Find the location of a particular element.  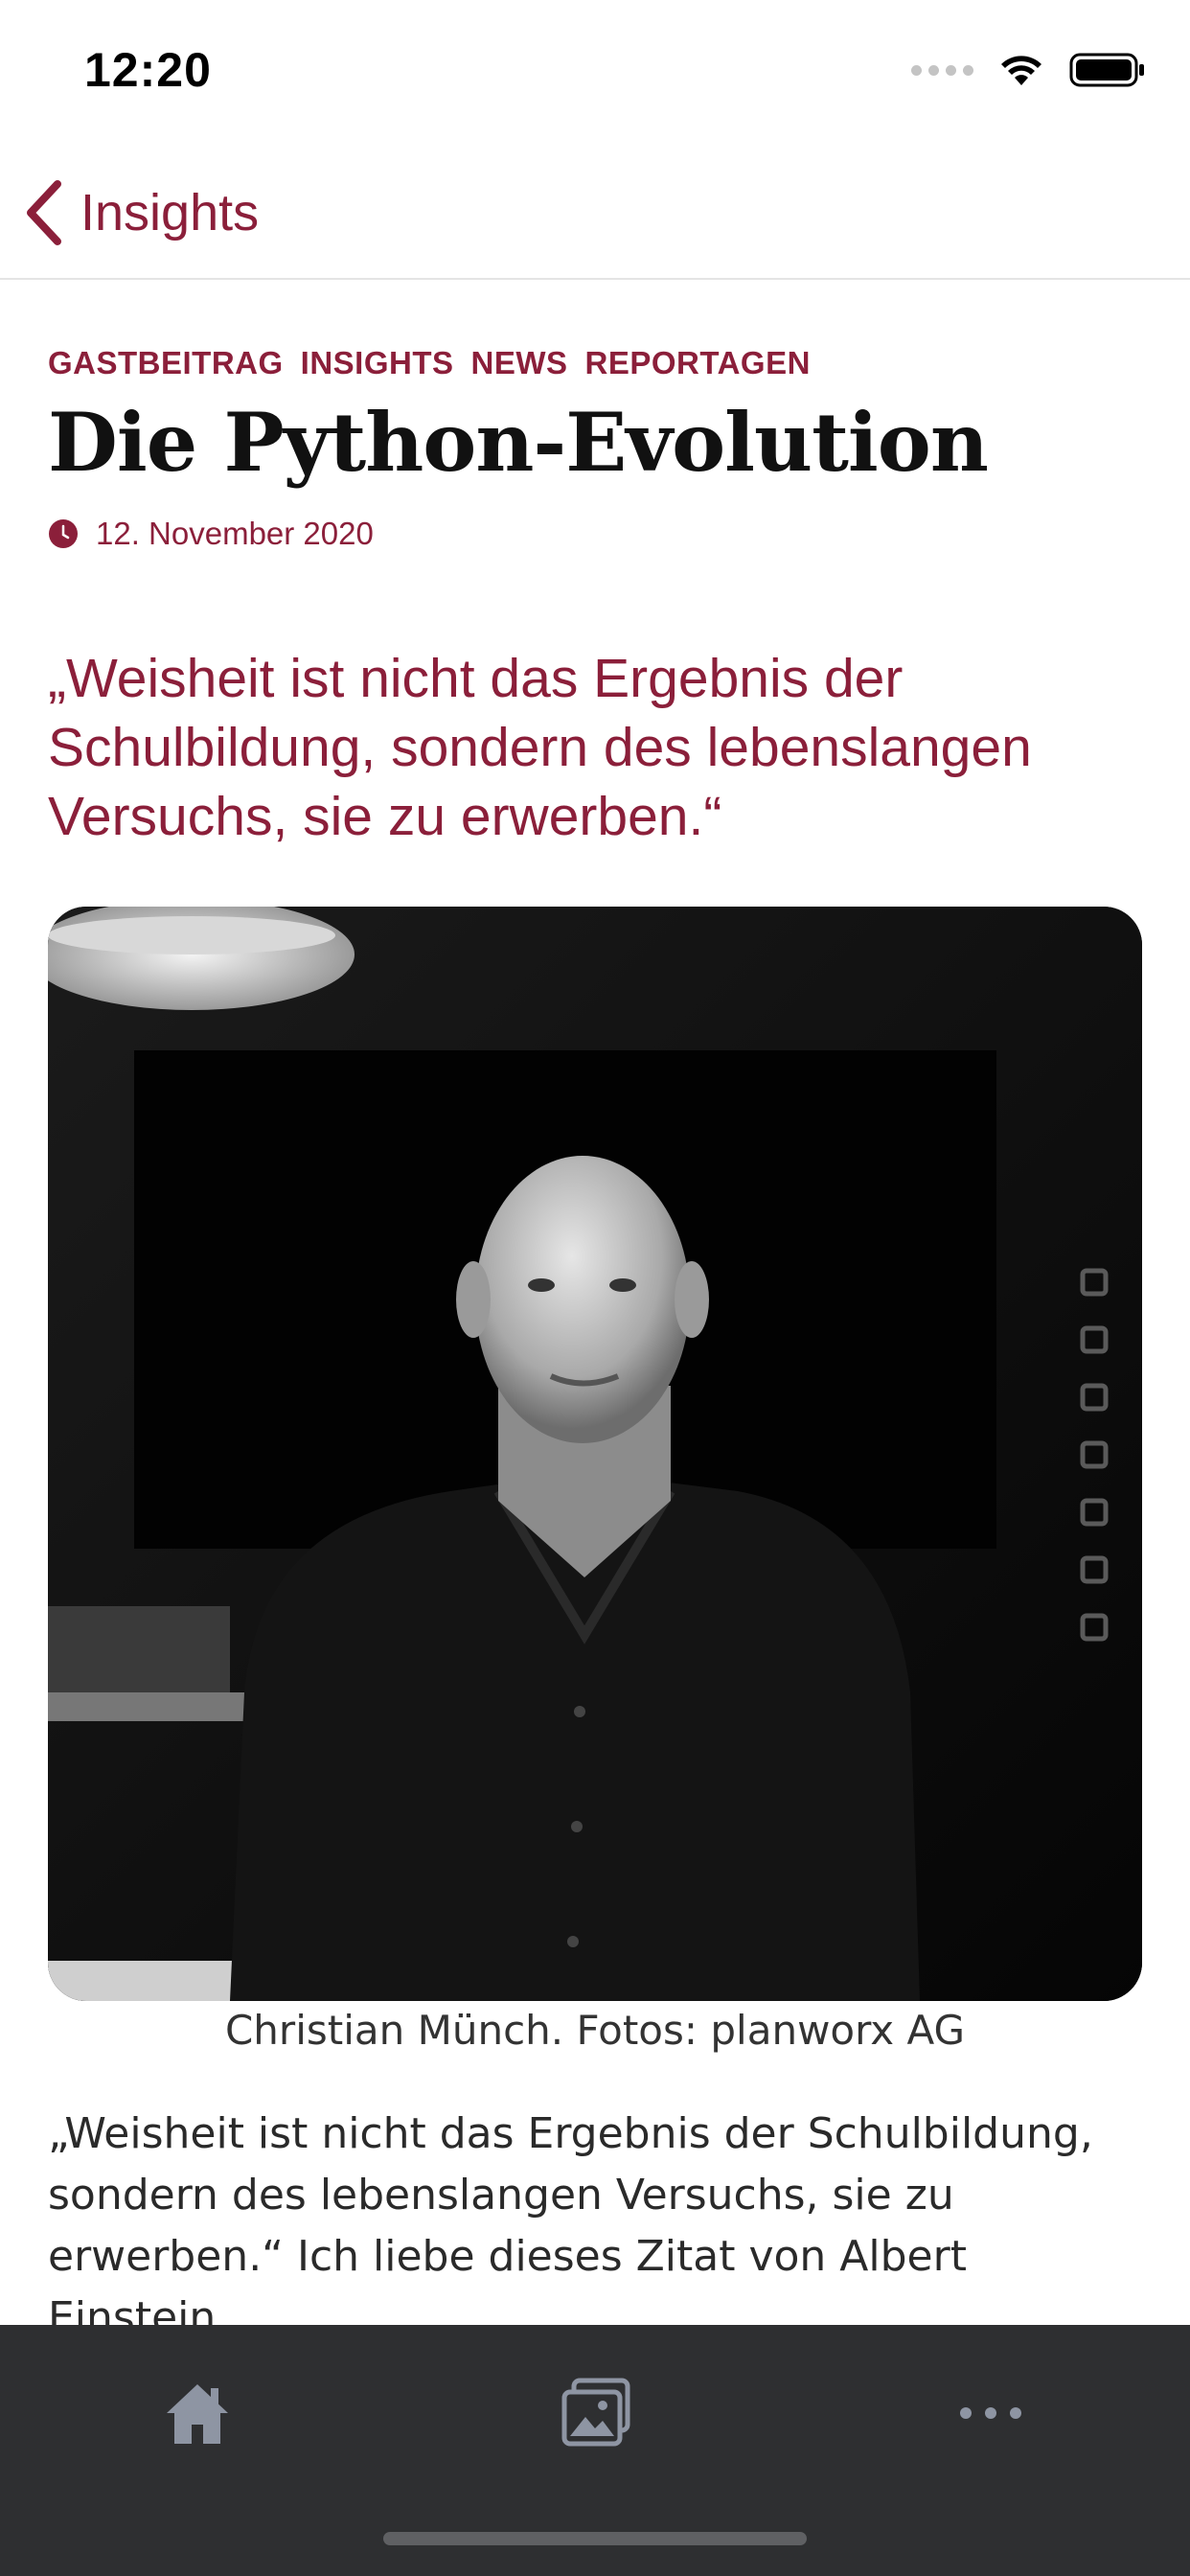

article-meta: 12. November 2020 is located at coordinates (595, 534).